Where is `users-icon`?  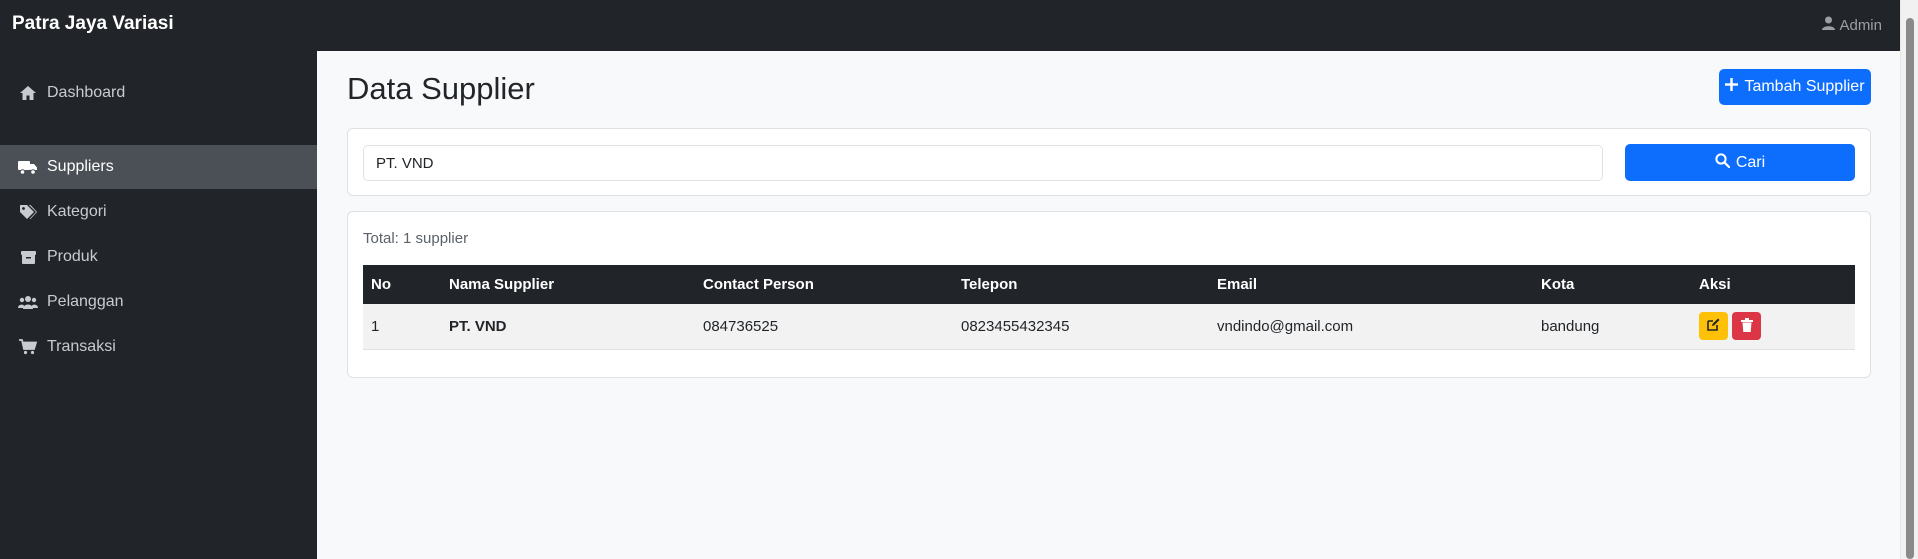
users-icon is located at coordinates (28, 302).